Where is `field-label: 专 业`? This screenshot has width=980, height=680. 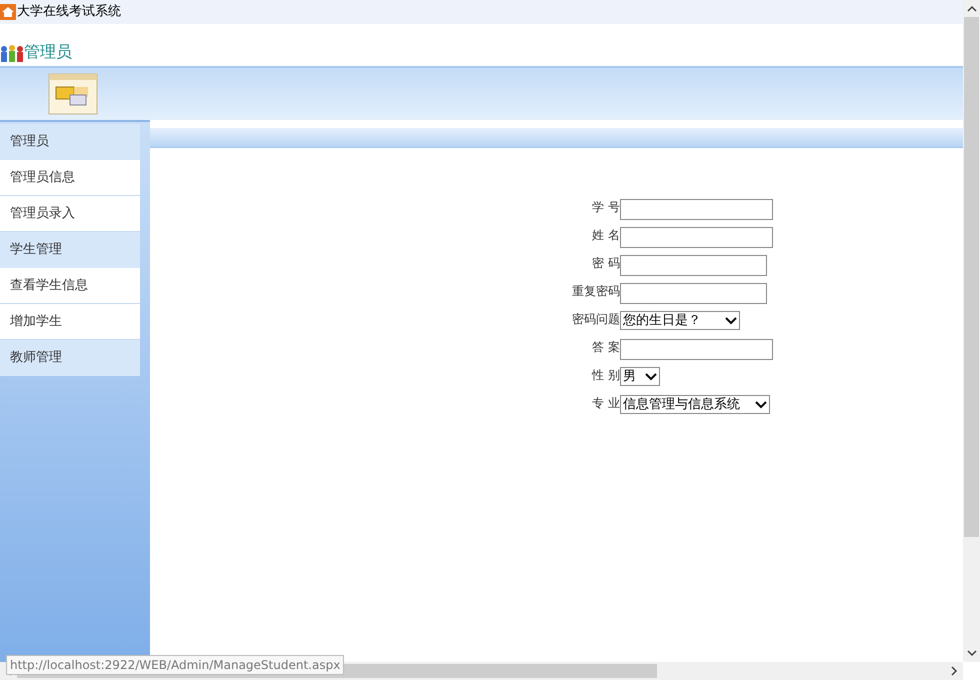 field-label: 专 业 is located at coordinates (605, 403).